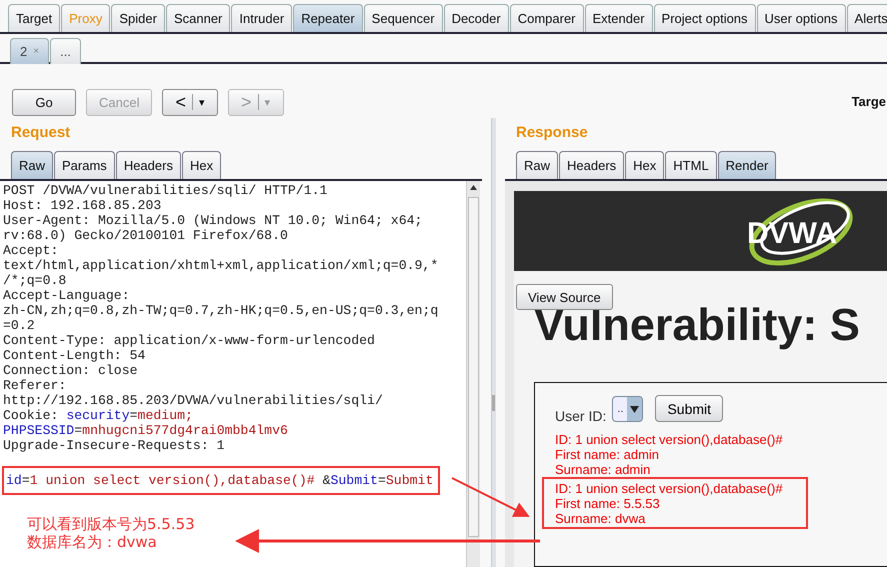 This screenshot has width=887, height=567. What do you see at coordinates (493, 342) in the screenshot?
I see `splitter` at bounding box center [493, 342].